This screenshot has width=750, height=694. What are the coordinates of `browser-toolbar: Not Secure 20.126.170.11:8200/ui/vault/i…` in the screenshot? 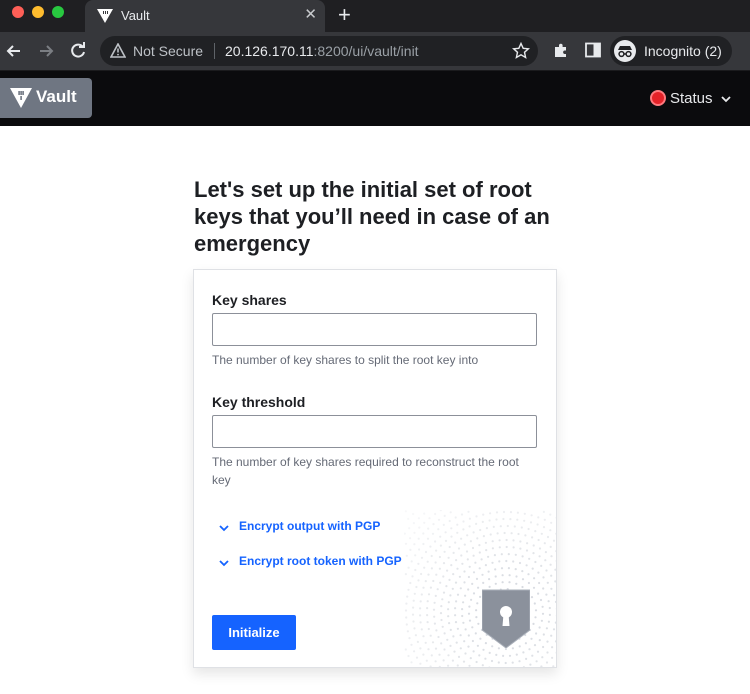 It's located at (375, 51).